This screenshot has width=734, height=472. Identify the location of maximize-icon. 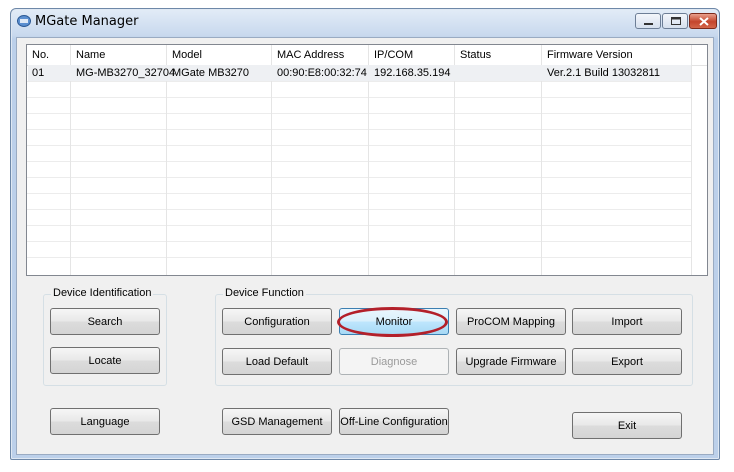
(676, 21).